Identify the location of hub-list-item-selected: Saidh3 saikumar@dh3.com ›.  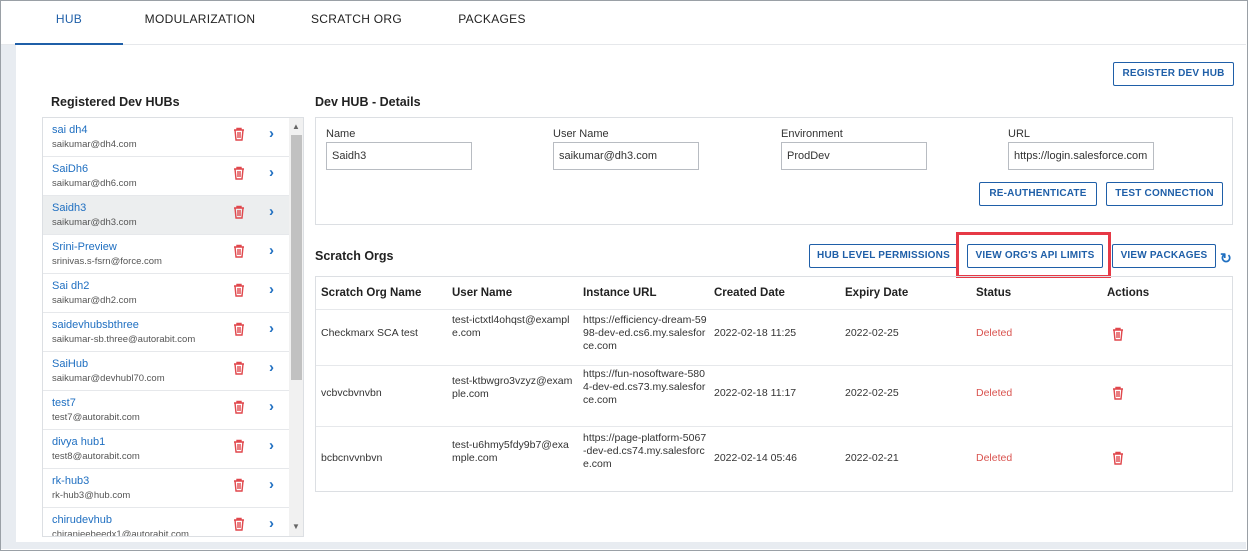
(166, 215).